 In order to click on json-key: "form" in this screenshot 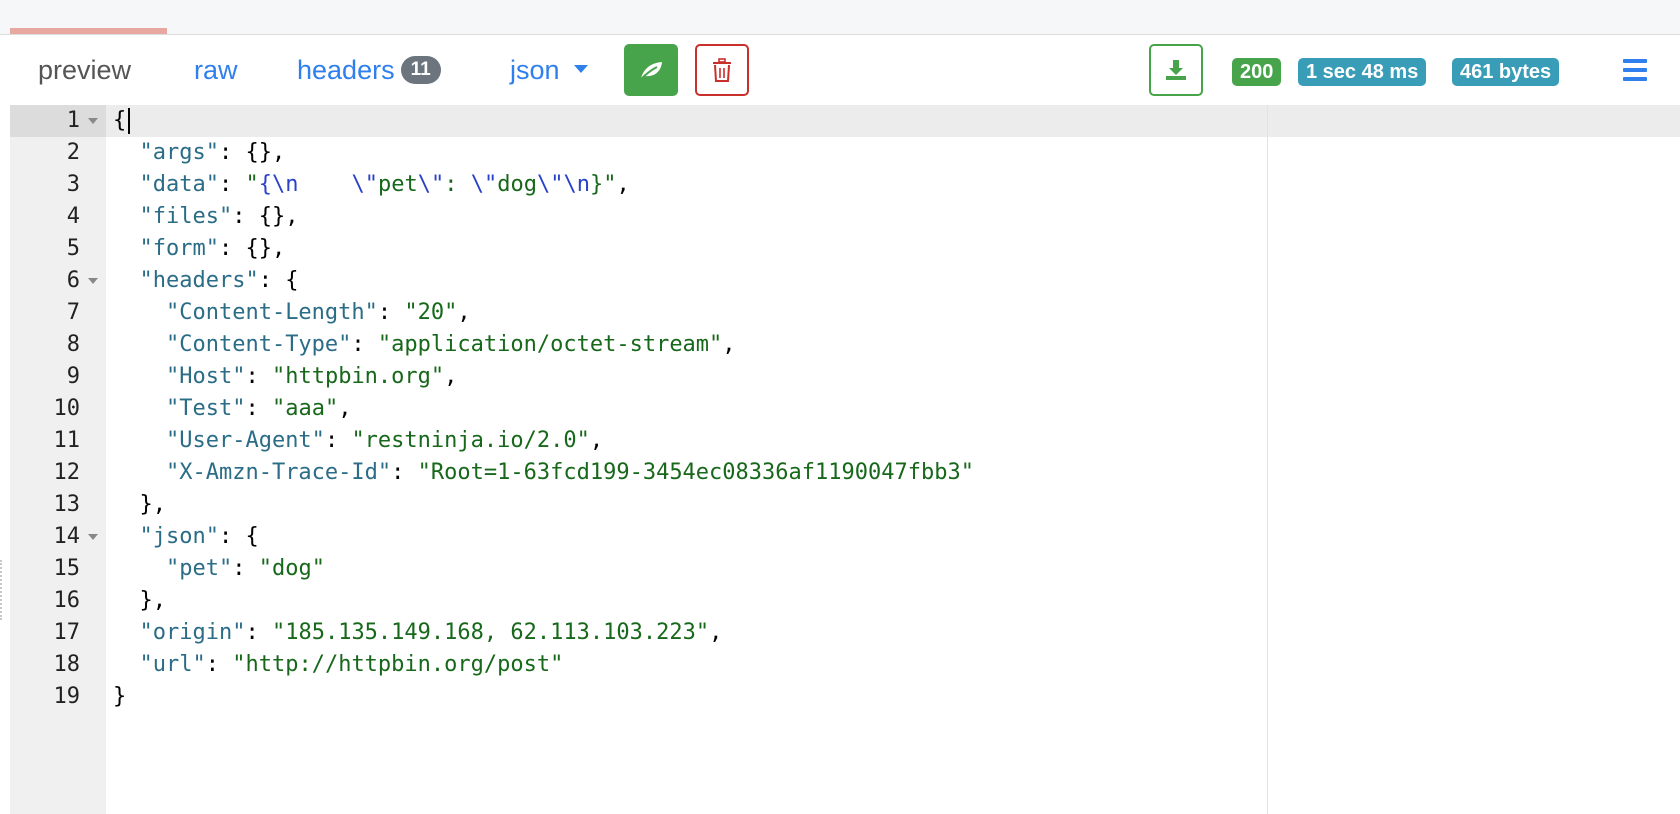, I will do `click(179, 248)`.